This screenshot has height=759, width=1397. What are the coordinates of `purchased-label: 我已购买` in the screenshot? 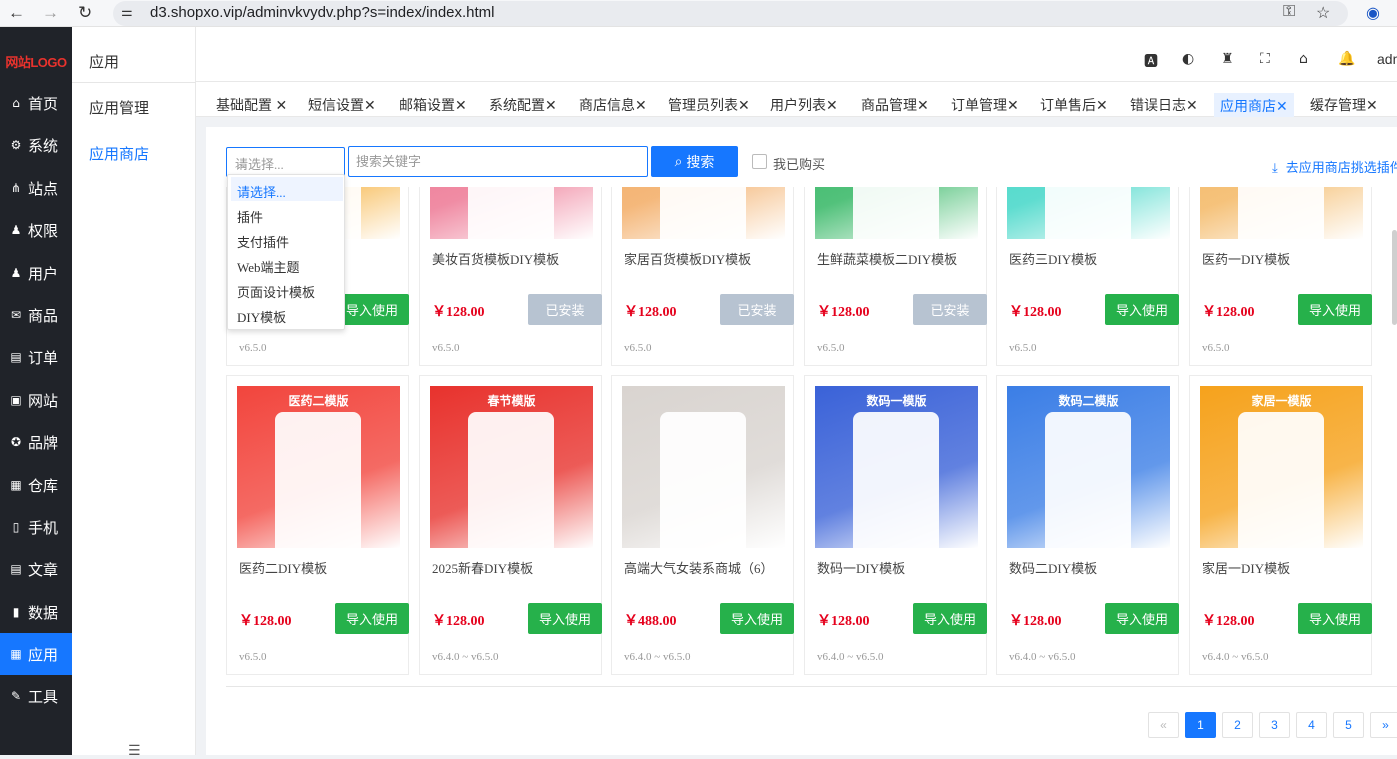 It's located at (799, 163).